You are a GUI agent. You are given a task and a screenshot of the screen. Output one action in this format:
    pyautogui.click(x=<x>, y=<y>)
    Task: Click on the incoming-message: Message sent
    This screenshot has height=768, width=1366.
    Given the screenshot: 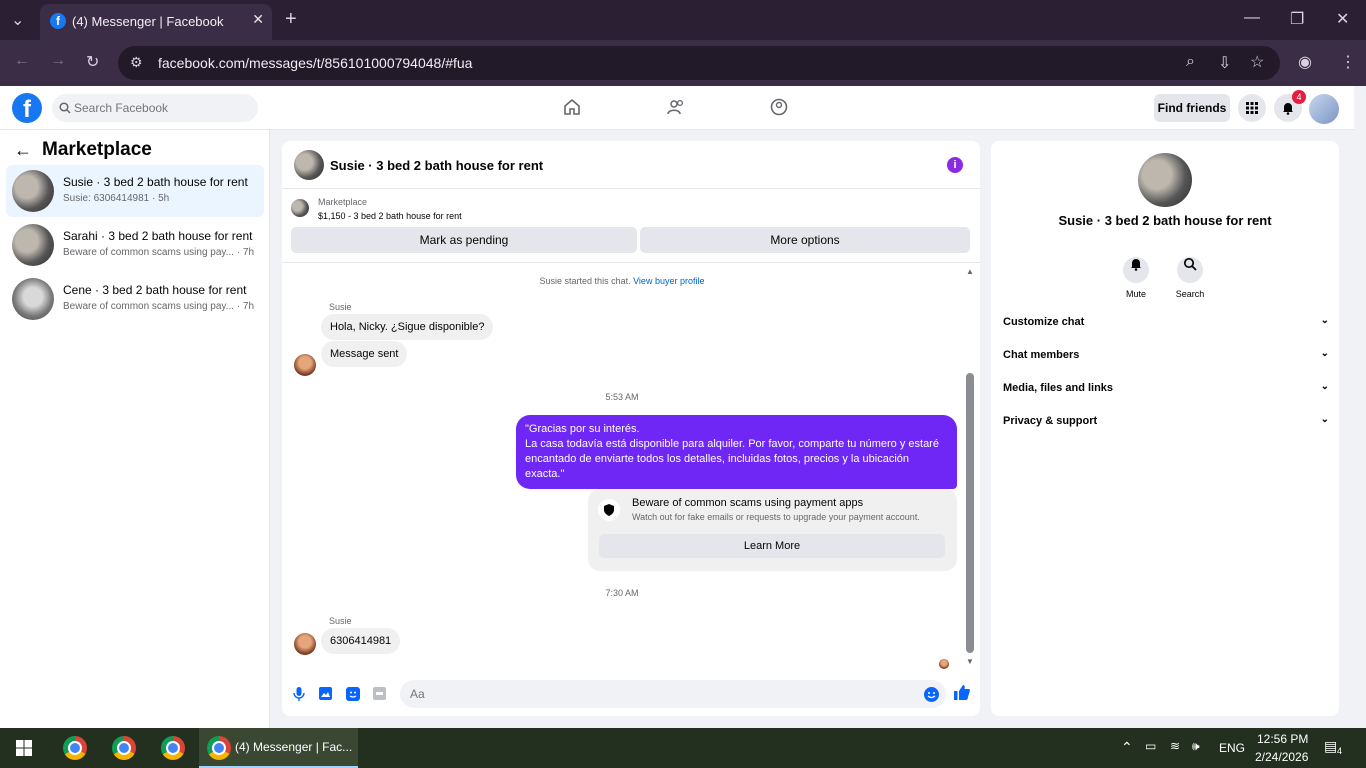 What is the action you would take?
    pyautogui.click(x=364, y=354)
    